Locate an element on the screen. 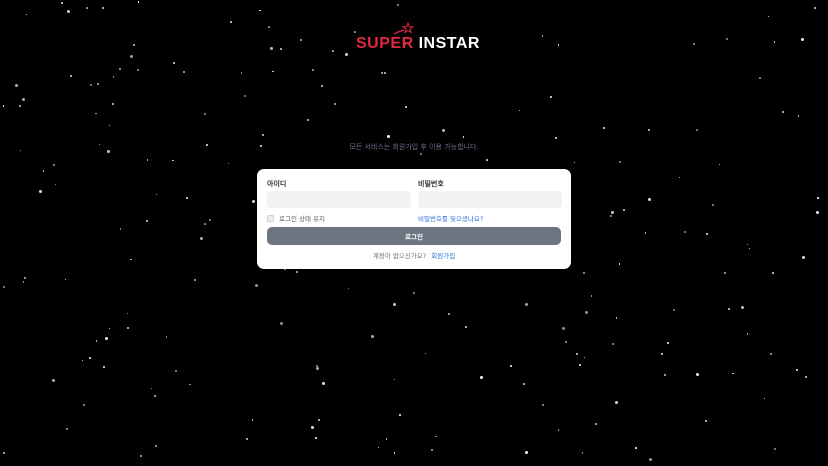 The height and width of the screenshot is (466, 828). service-notice: 모든 서비스는 회원가입 후 이용 가능합니다. is located at coordinates (414, 147).